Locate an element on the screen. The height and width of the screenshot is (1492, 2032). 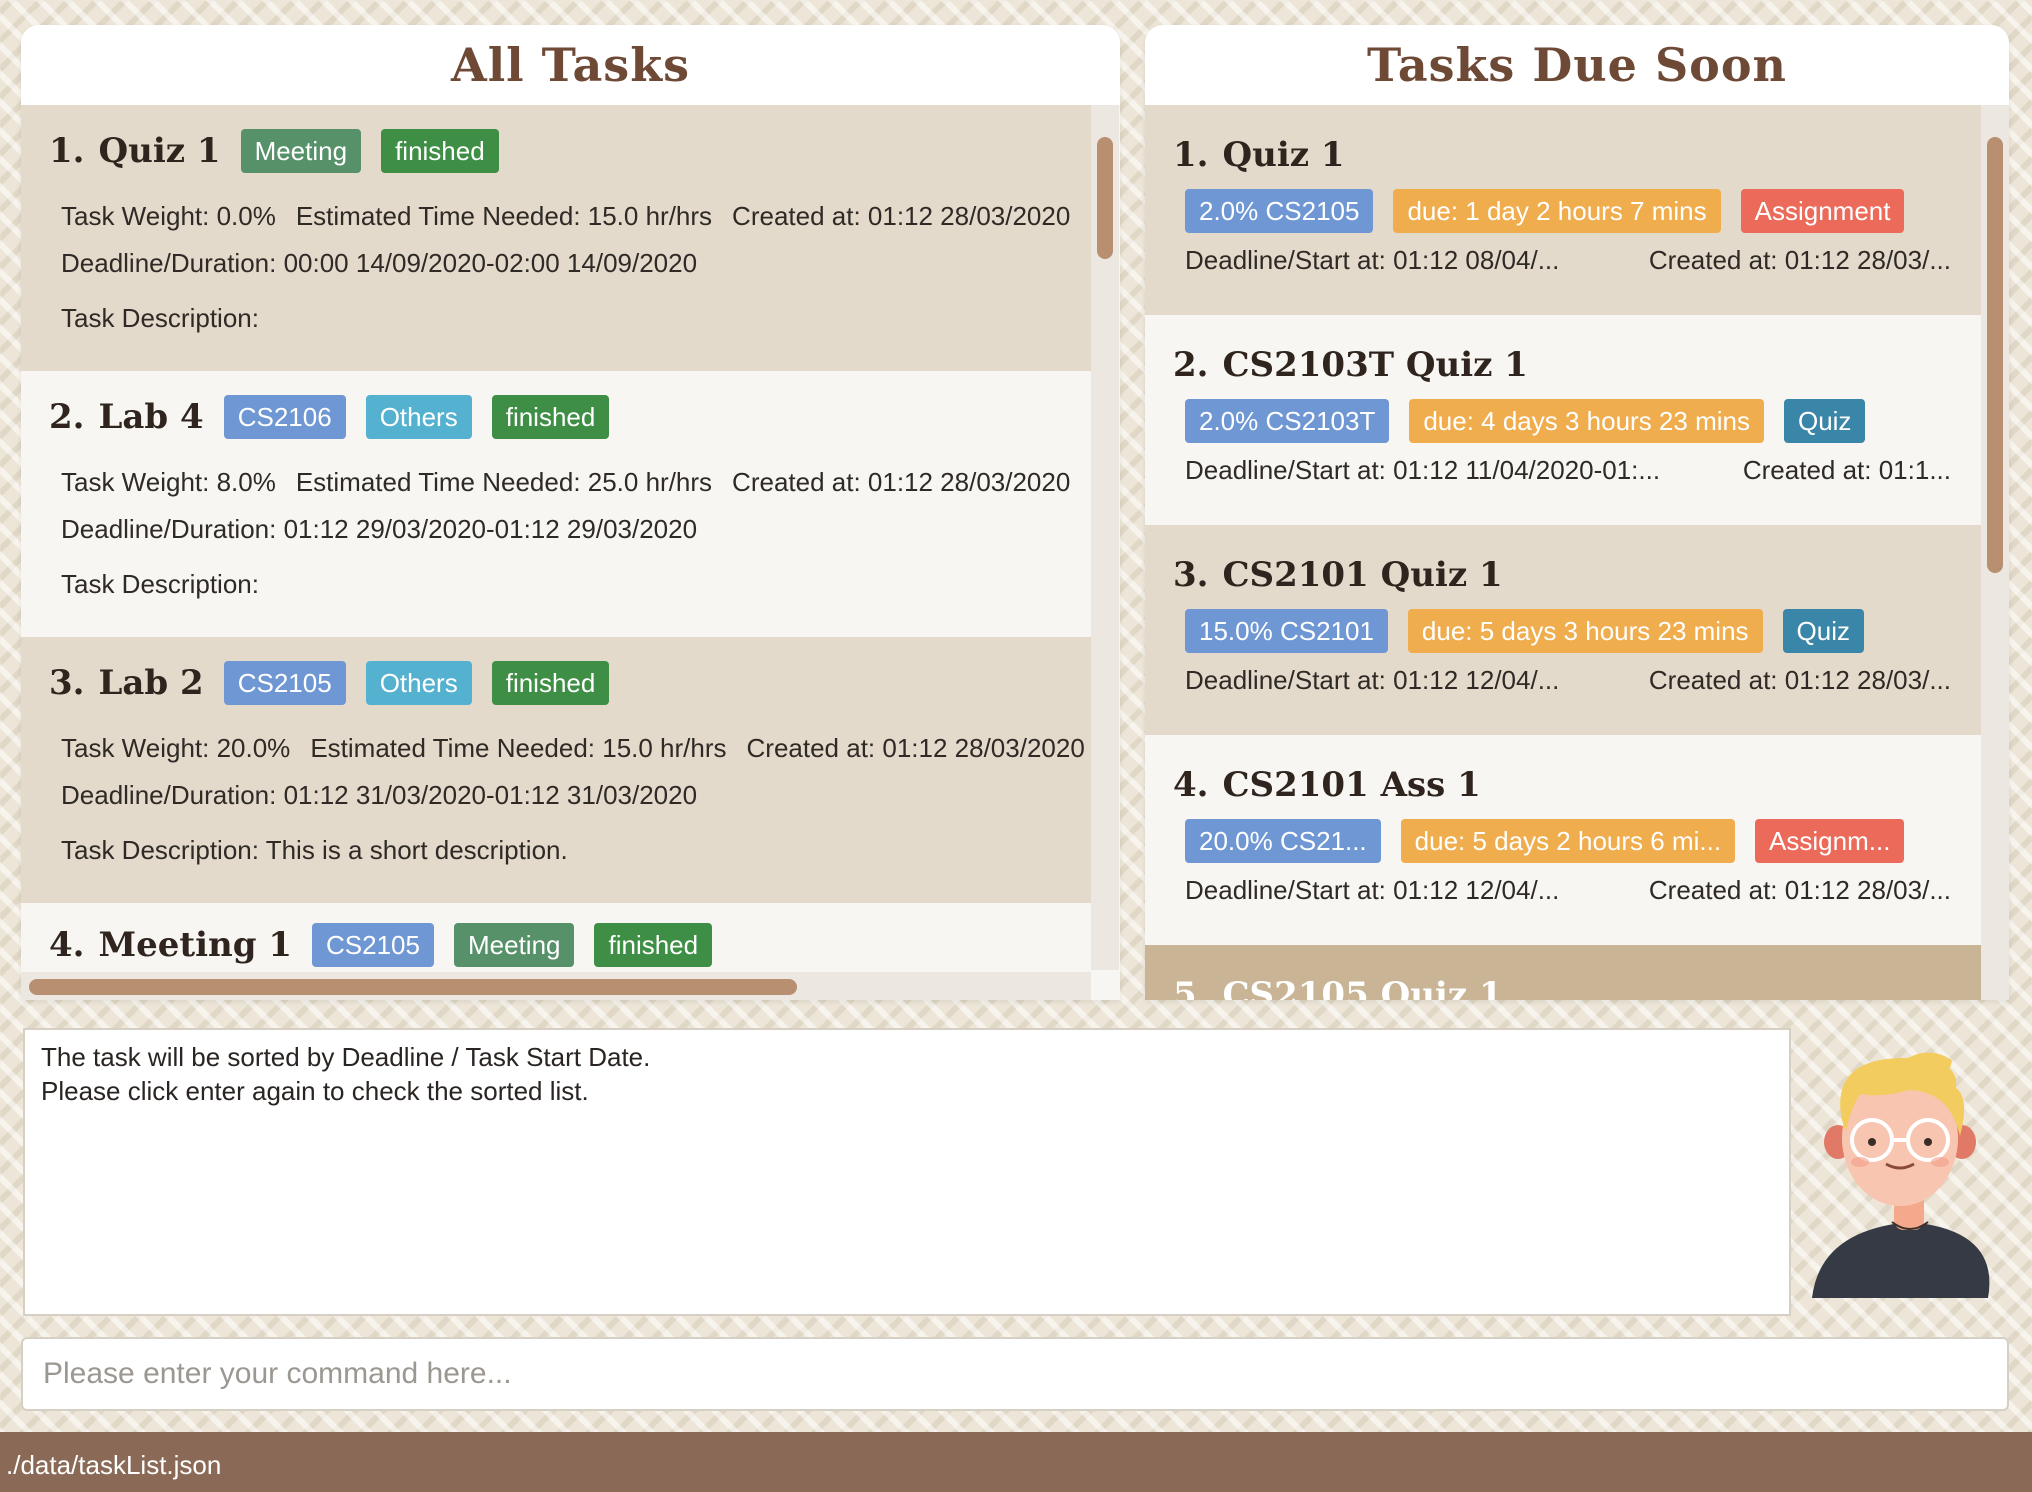
save-file-path: ./data/taskList.json is located at coordinates (114, 1465).